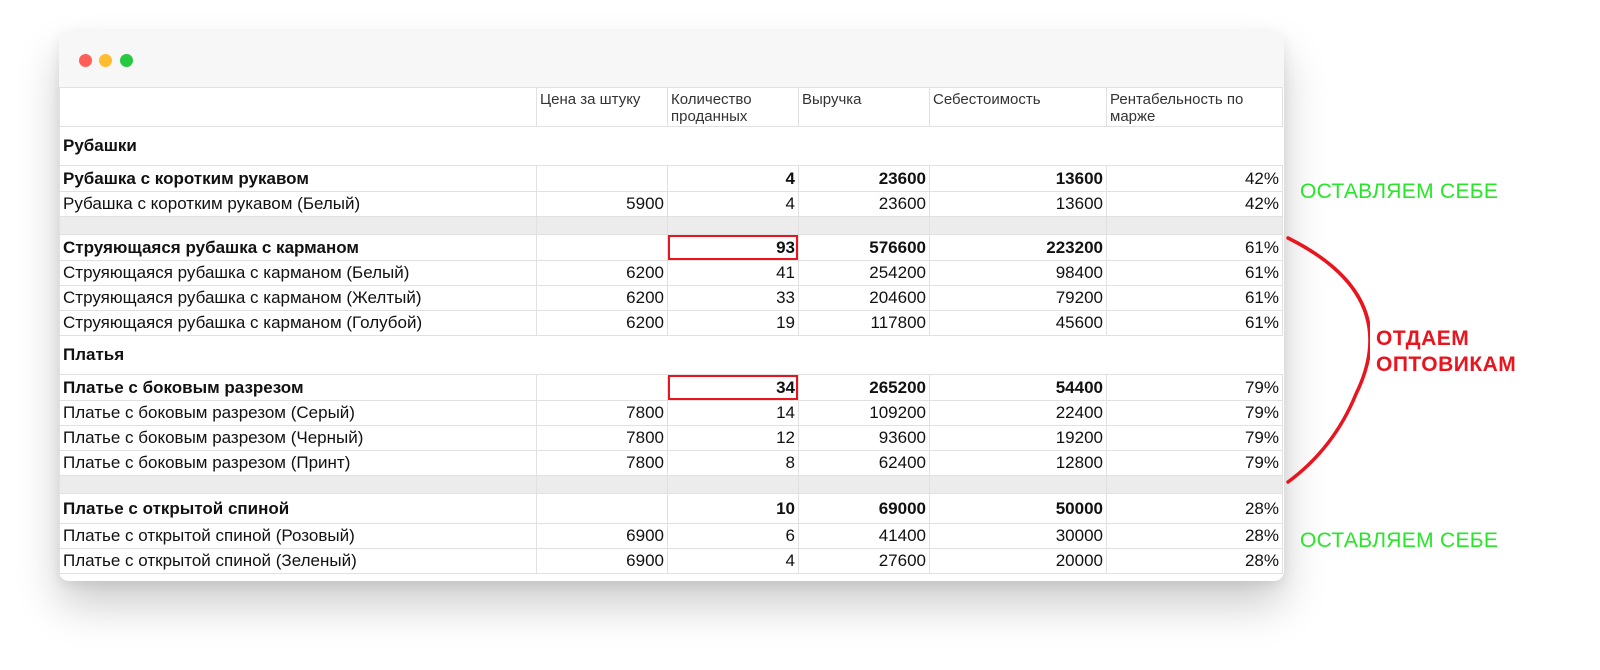 This screenshot has width=1600, height=670. I want to click on revenue-cell: 117800, so click(864, 323).